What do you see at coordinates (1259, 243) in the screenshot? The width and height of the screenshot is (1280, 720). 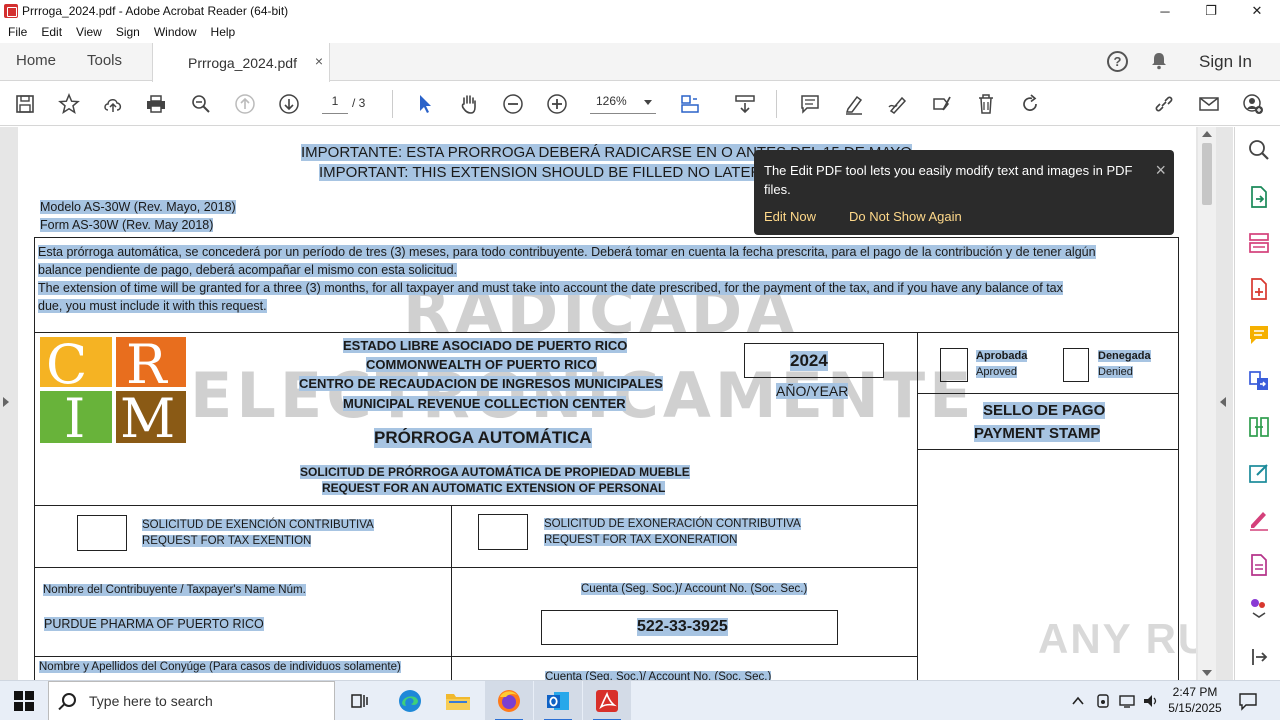 I see `organize-pages-icon` at bounding box center [1259, 243].